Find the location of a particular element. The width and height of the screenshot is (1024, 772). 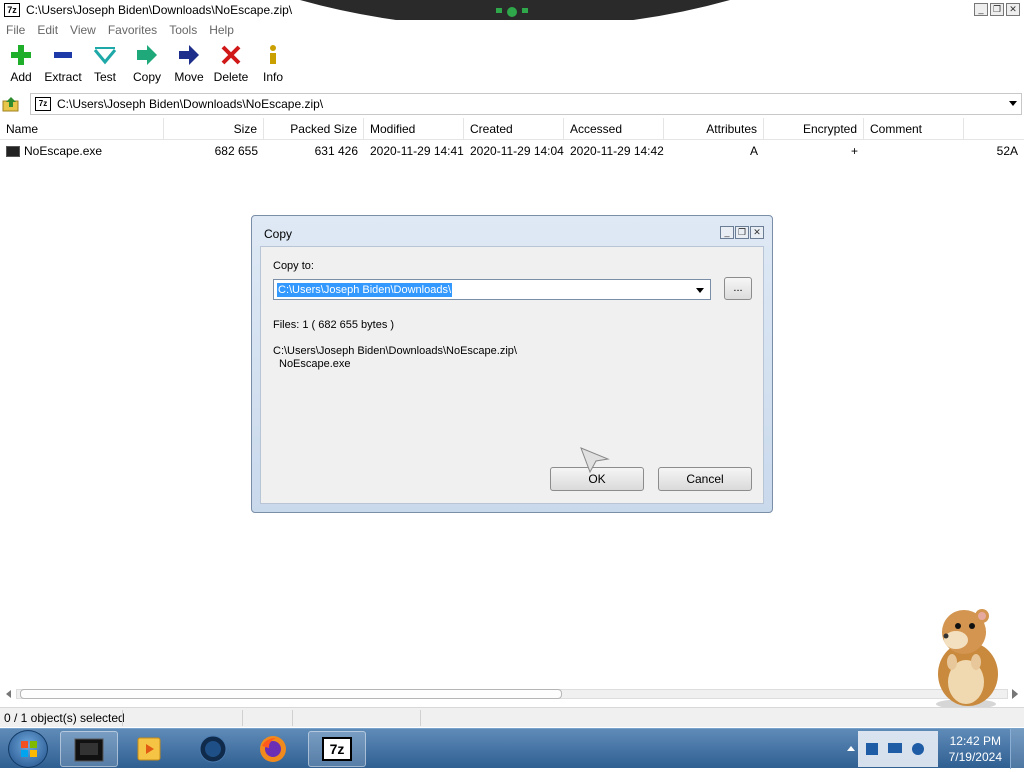

files-info: Files: 1 ( 682 655 bytes ) is located at coordinates (334, 325).